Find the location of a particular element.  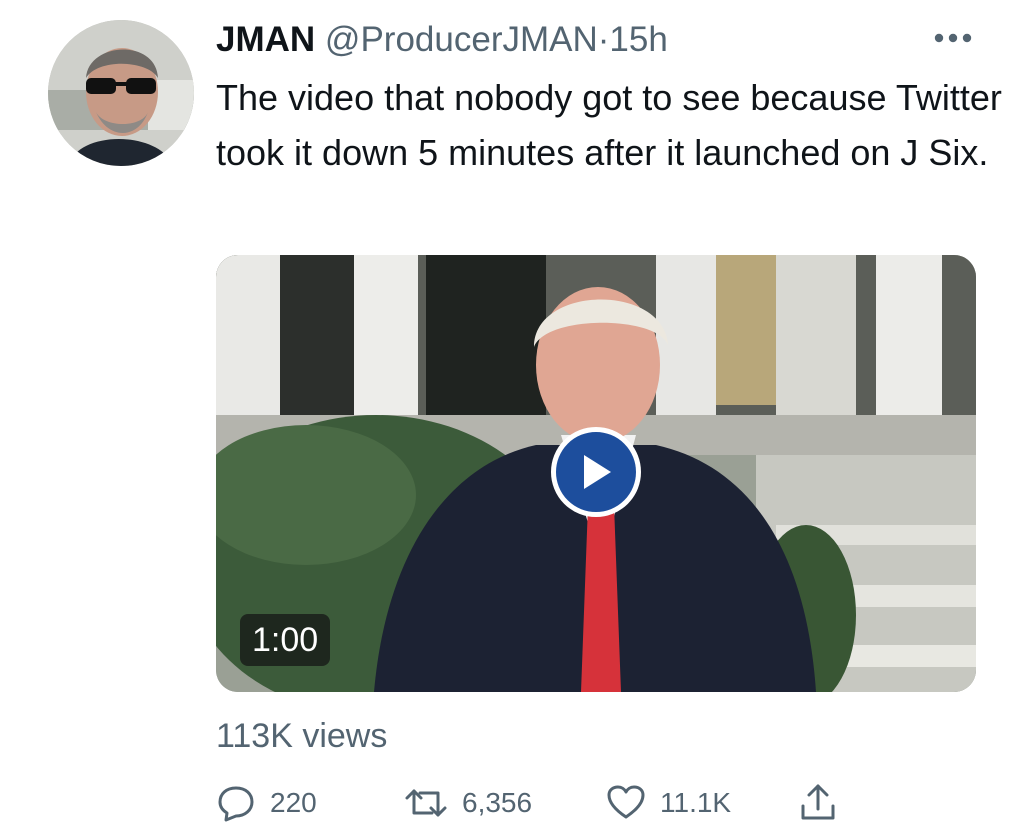

retweet-icon is located at coordinates (426, 803).